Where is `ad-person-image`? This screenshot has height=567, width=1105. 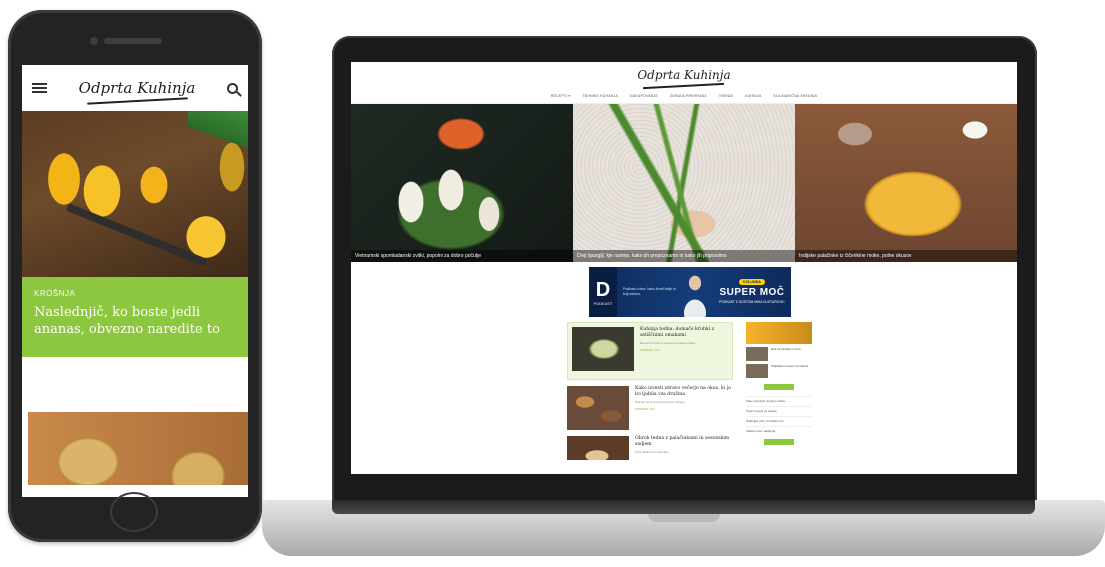 ad-person-image is located at coordinates (695, 292).